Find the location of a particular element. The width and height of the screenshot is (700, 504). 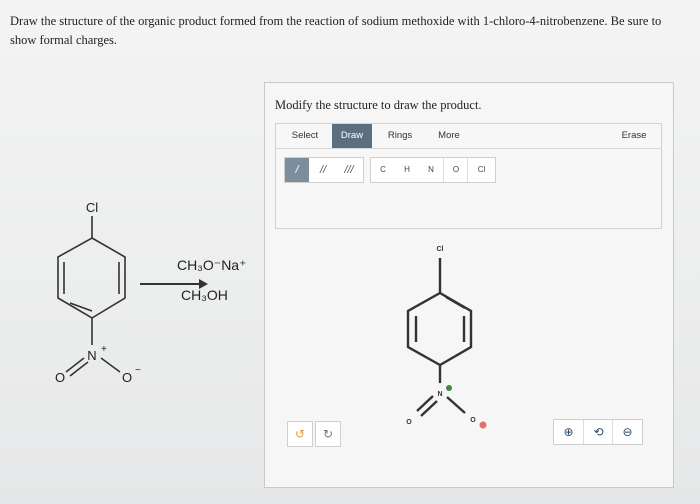

reagent-label: CH₃O⁻Na⁺ is located at coordinates (212, 265).